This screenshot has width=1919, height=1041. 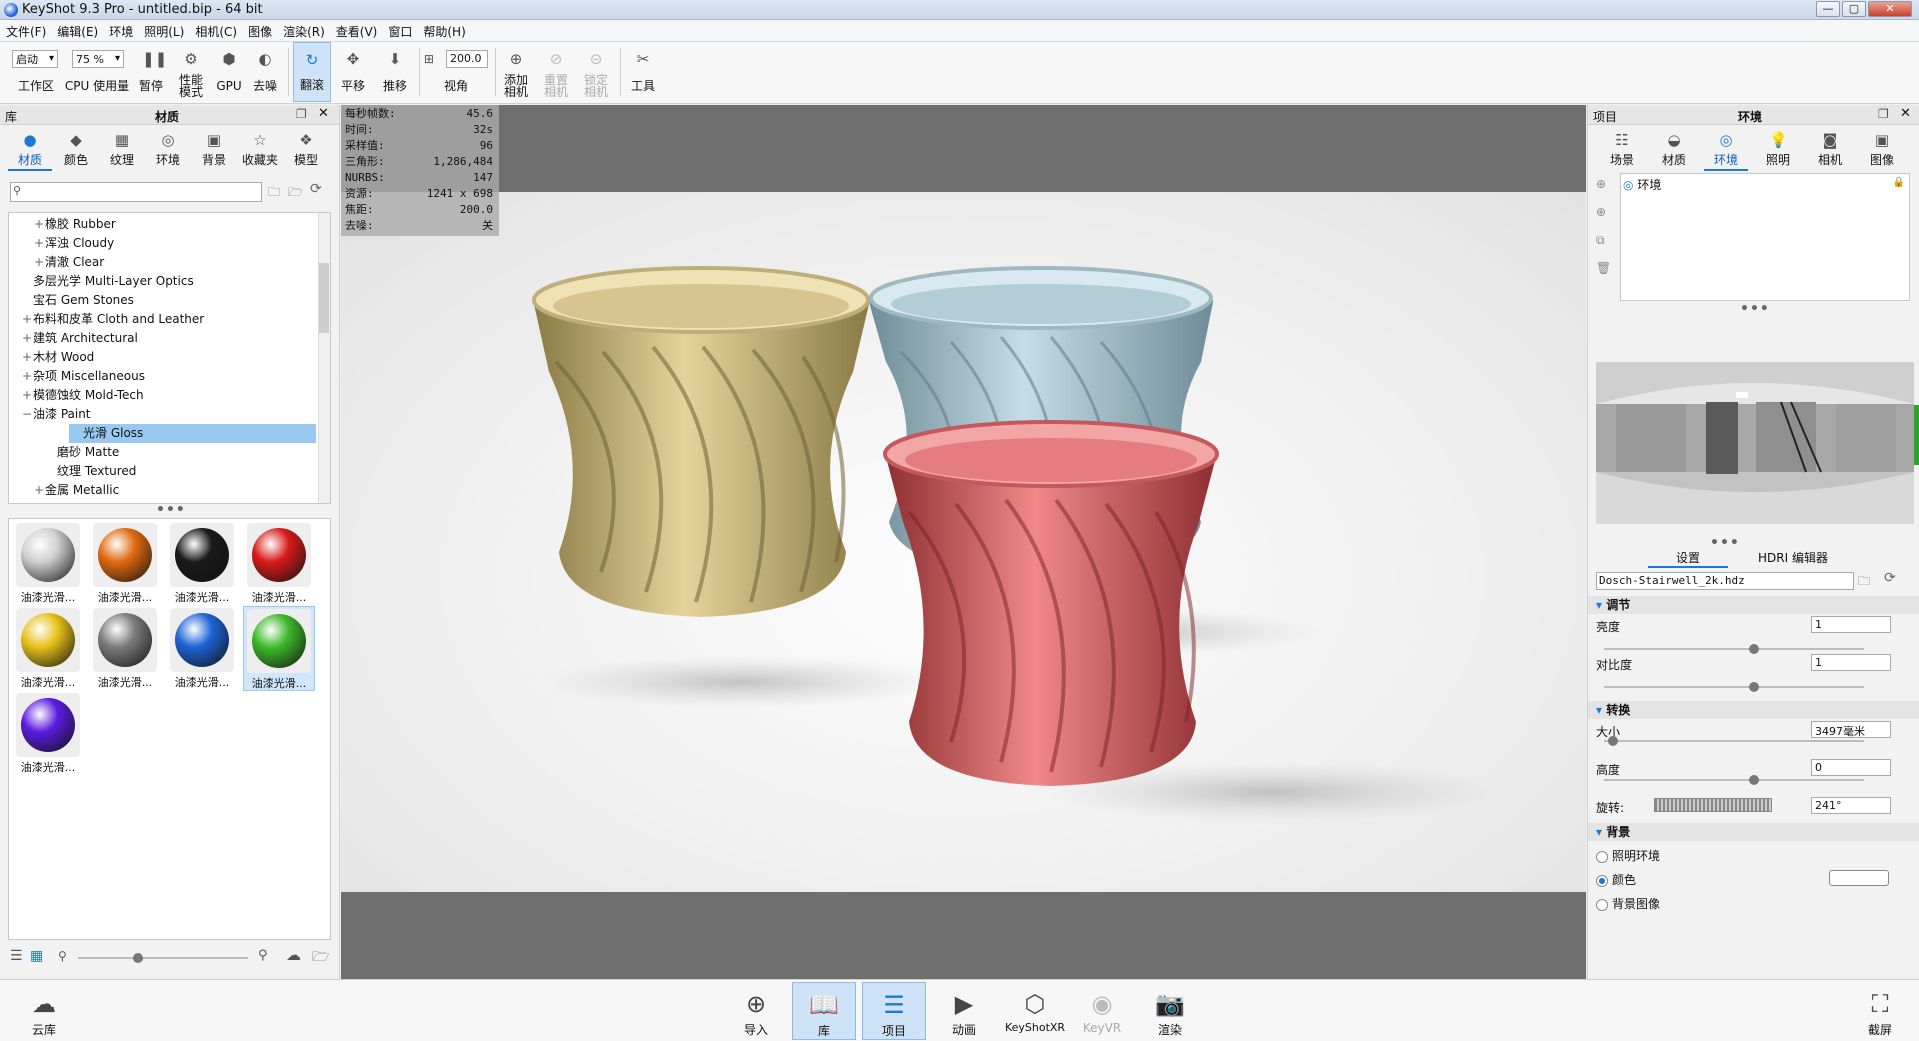 I want to click on tab-backplates: ▣ 背景, so click(x=214, y=149).